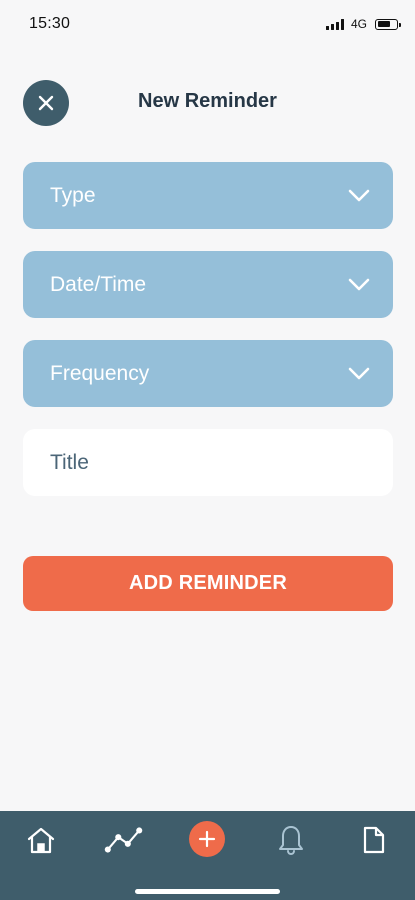 This screenshot has width=415, height=900. I want to click on page-title: New Reminder, so click(207, 101).